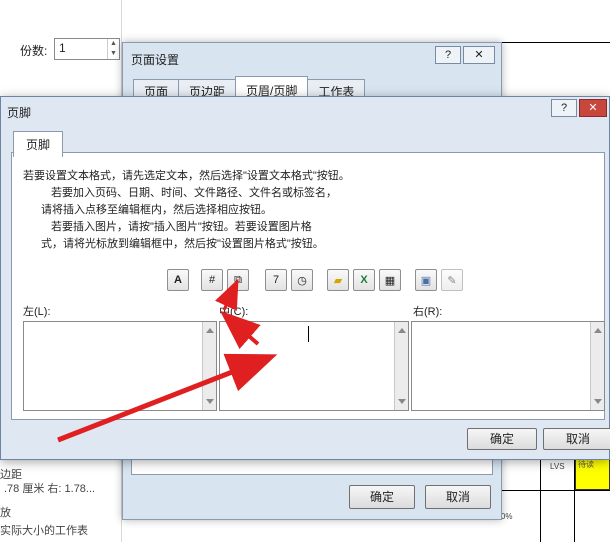 The width and height of the screenshot is (610, 542). Describe the element at coordinates (38, 144) in the screenshot. I see `tab-footer: 页脚` at that location.